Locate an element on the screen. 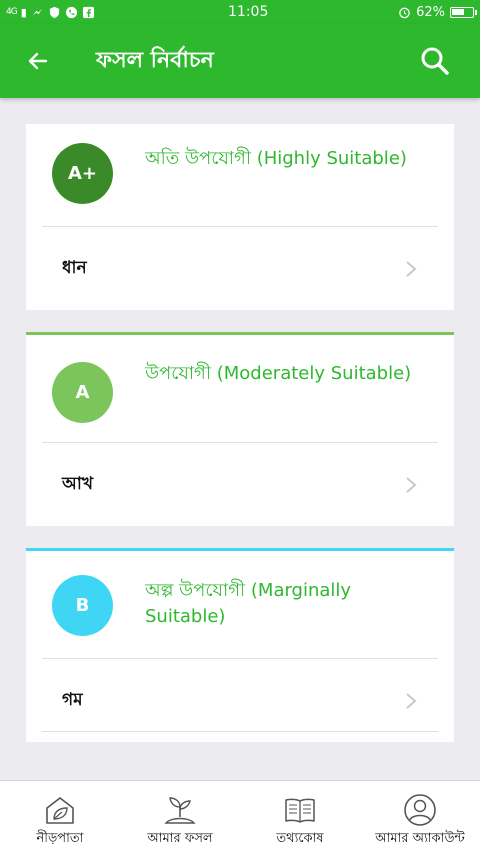 The image size is (480, 853). grade-badge: B is located at coordinates (82, 605).